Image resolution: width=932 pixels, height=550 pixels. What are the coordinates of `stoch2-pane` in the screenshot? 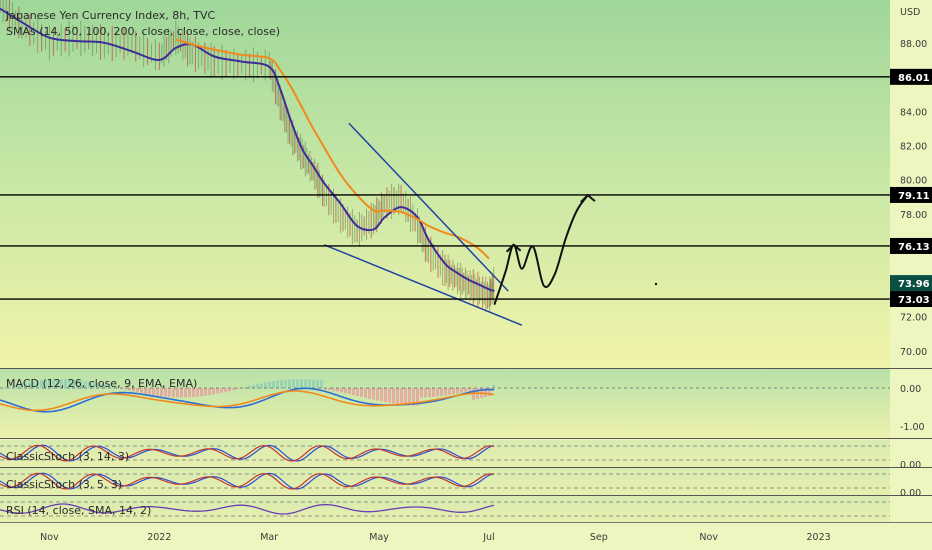 It's located at (445, 481).